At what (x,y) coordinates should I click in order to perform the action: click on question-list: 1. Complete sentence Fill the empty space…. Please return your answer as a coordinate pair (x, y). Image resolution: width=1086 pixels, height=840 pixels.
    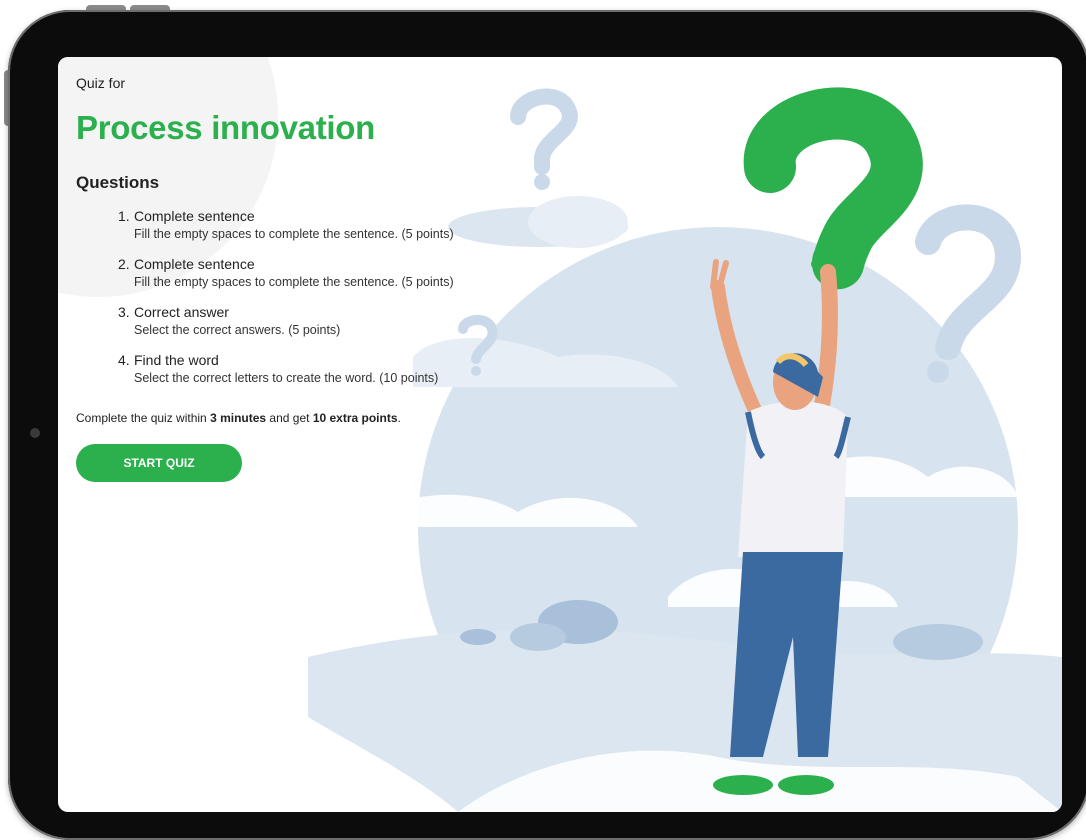
    Looking at the image, I should click on (316, 297).